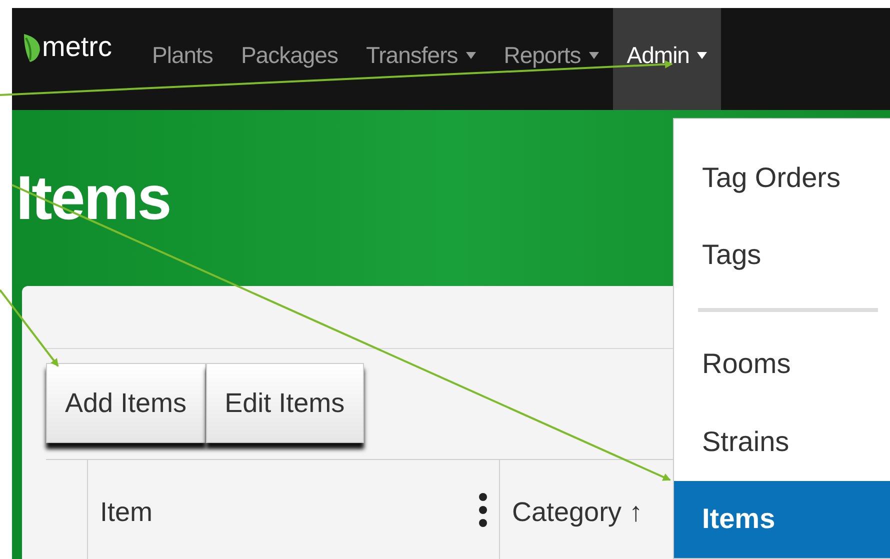  I want to click on more-vertical-icon, so click(483, 510).